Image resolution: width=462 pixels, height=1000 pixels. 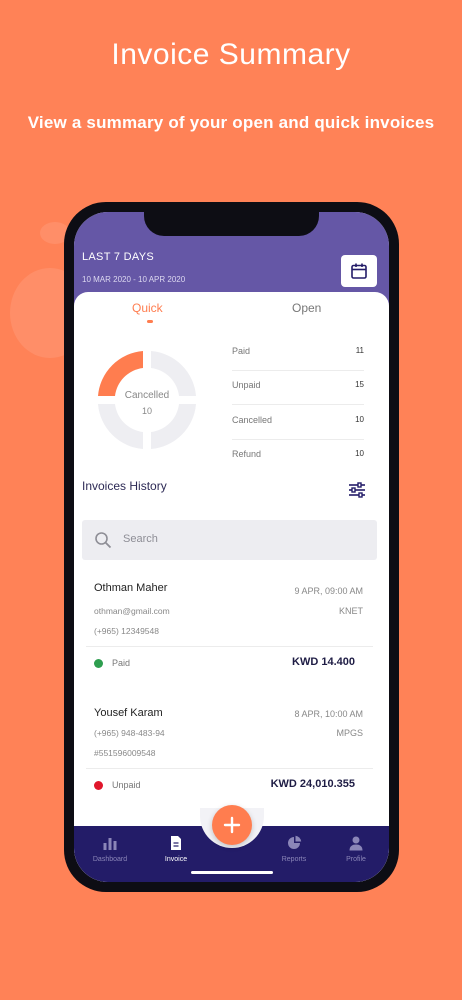 What do you see at coordinates (110, 859) in the screenshot?
I see `tab-label: Dashboard` at bounding box center [110, 859].